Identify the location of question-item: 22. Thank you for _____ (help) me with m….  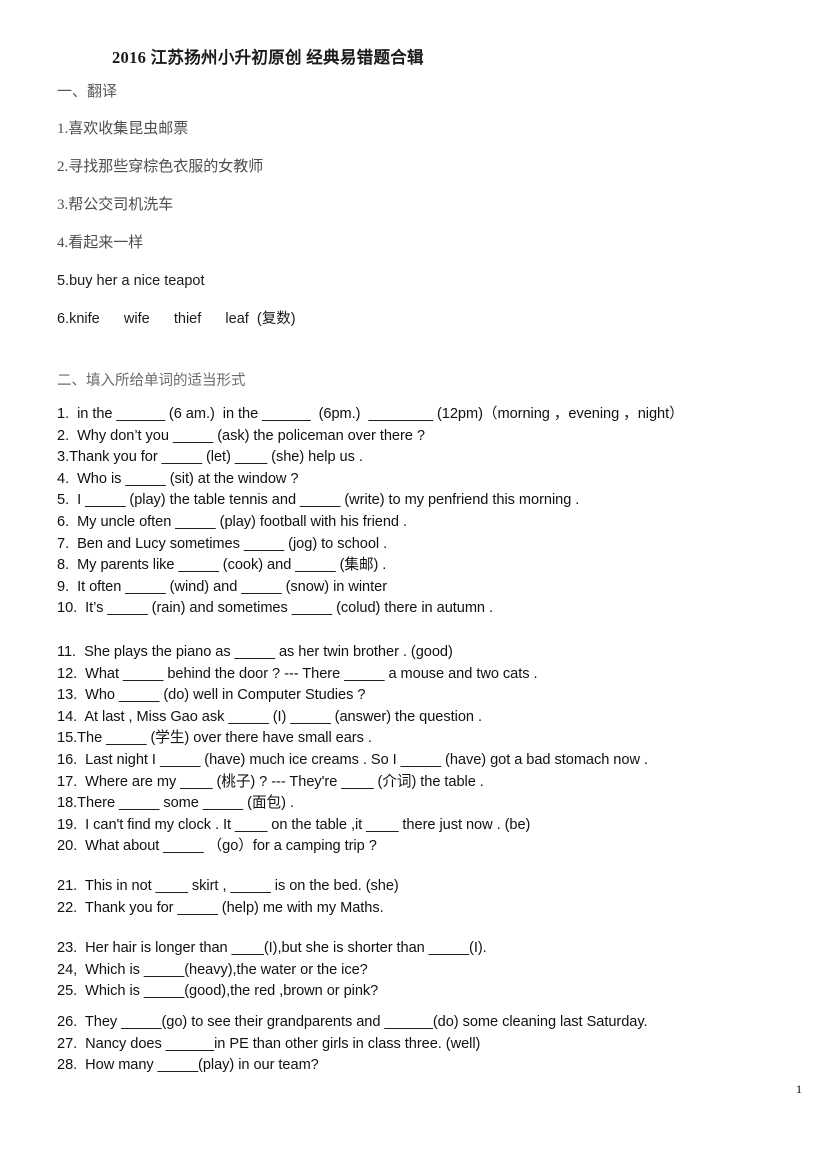
(220, 907).